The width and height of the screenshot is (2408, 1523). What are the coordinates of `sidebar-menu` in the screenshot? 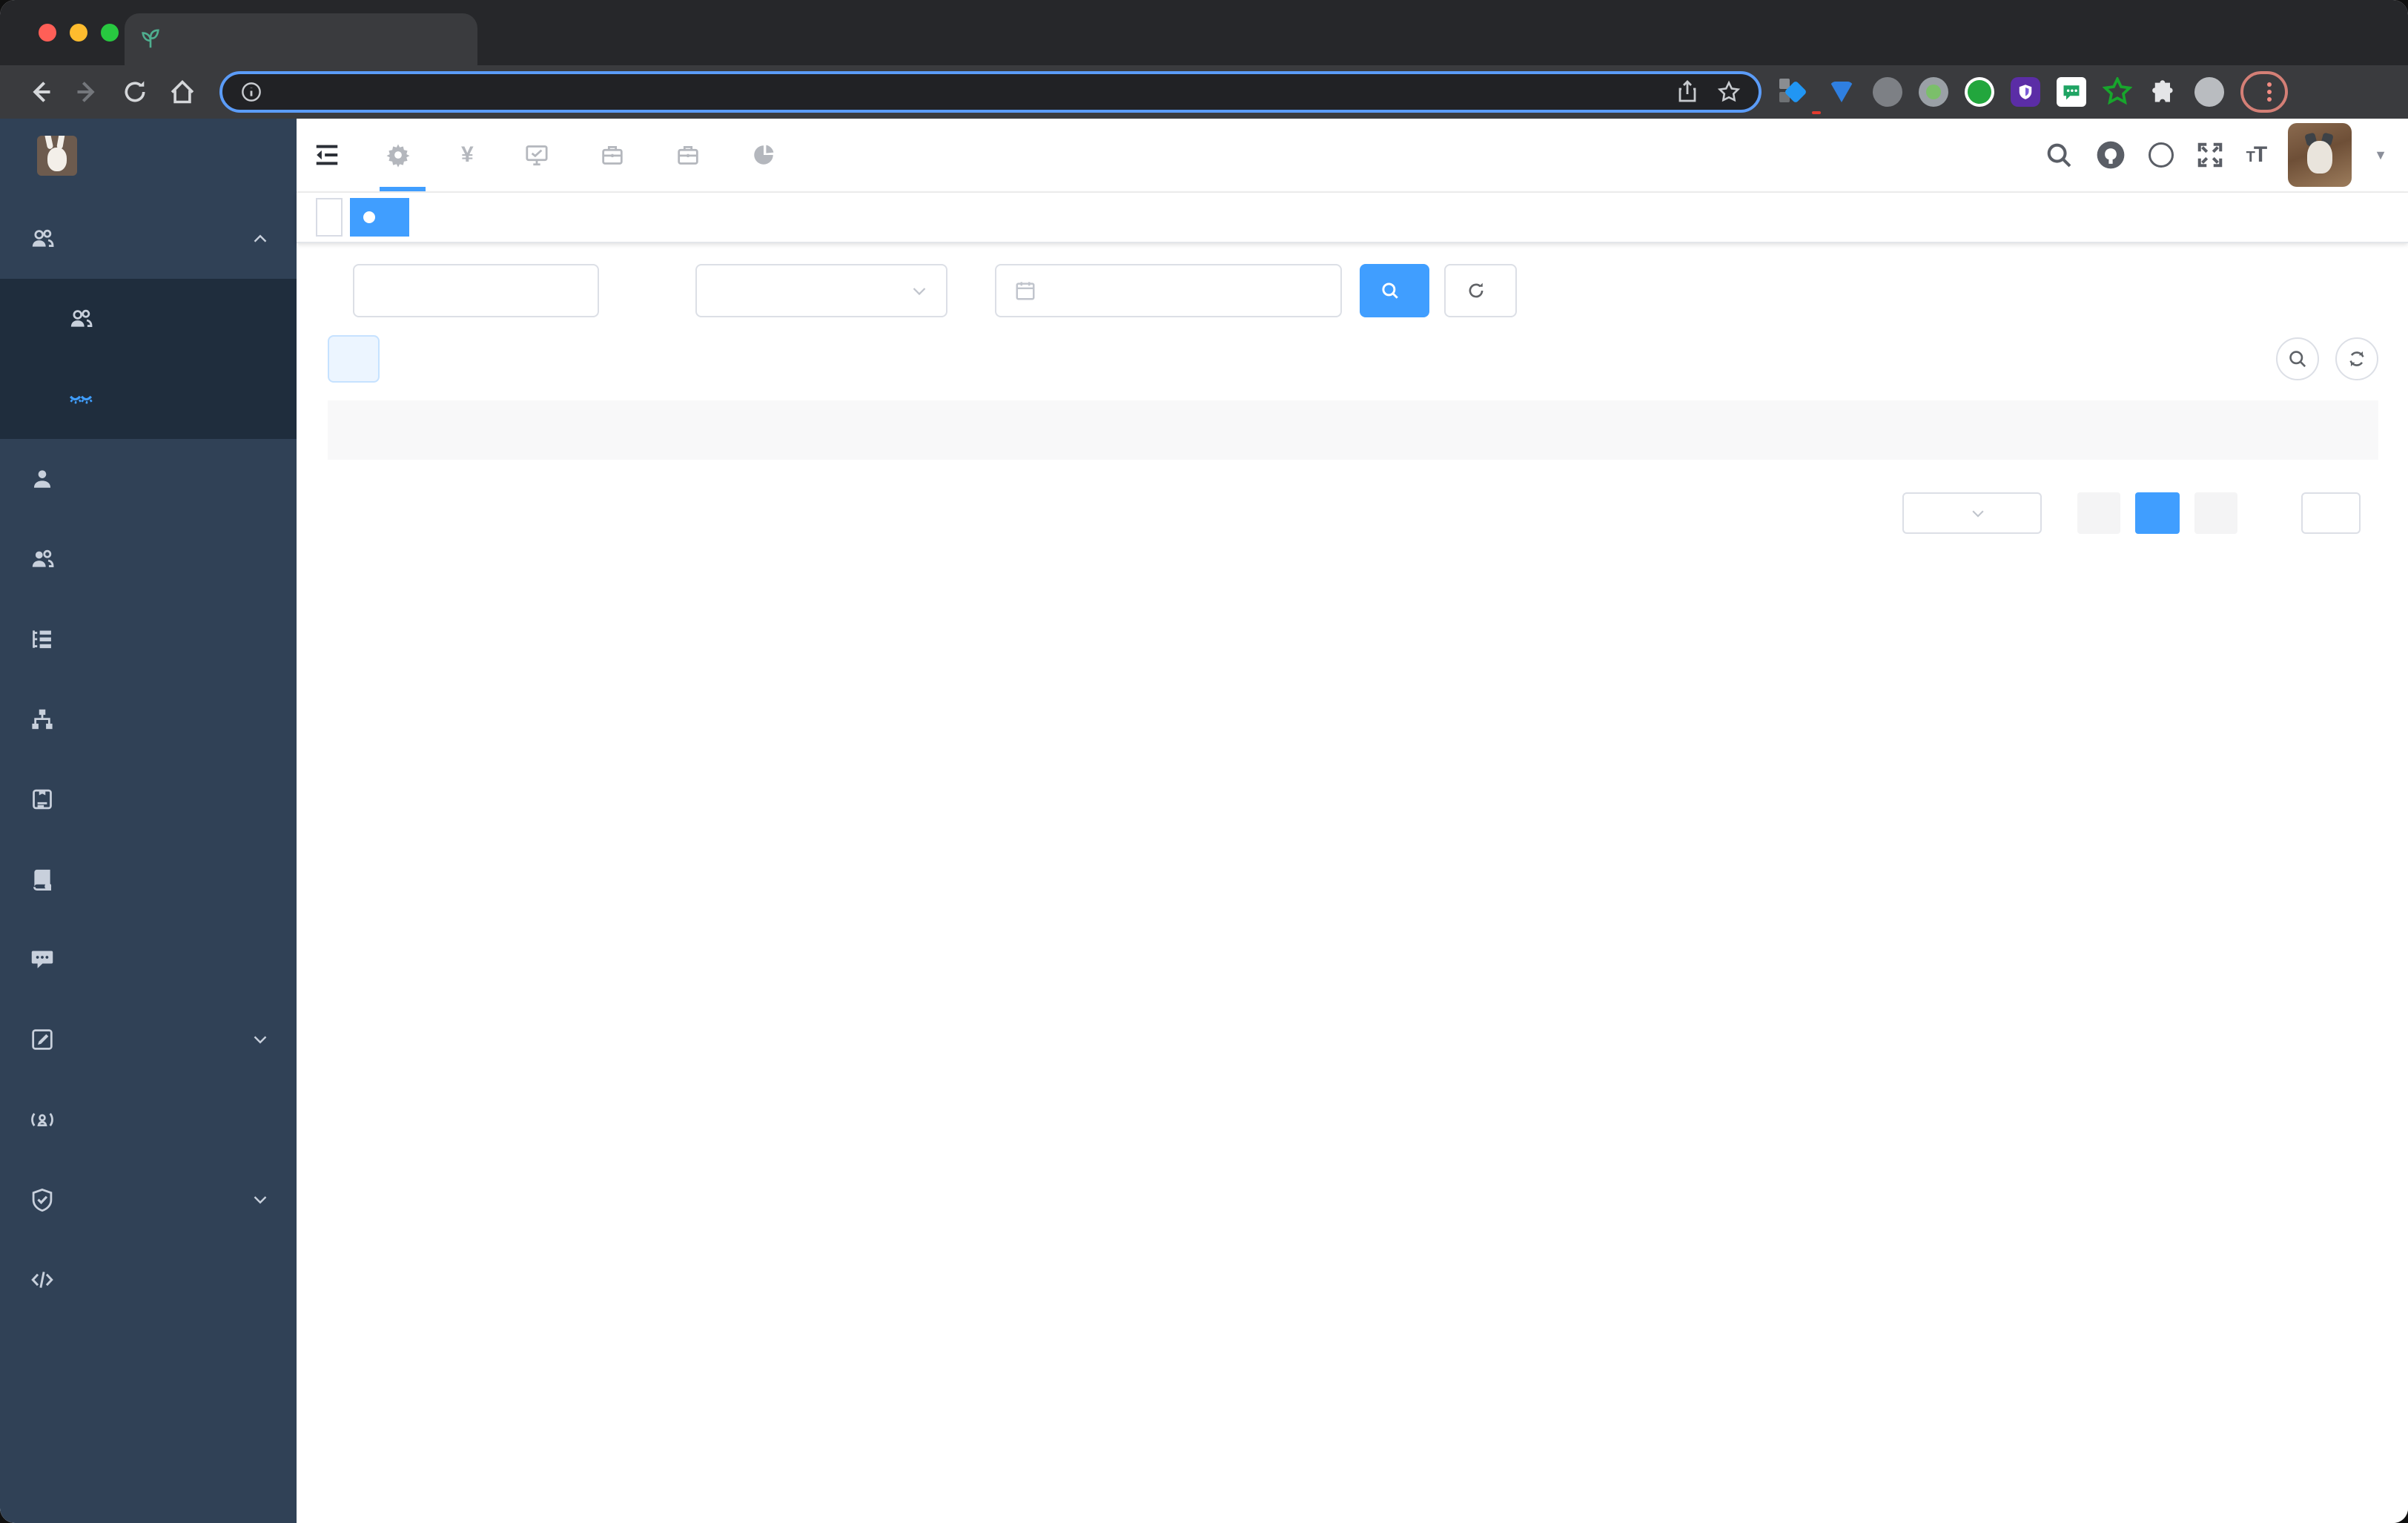 It's located at (148, 858).